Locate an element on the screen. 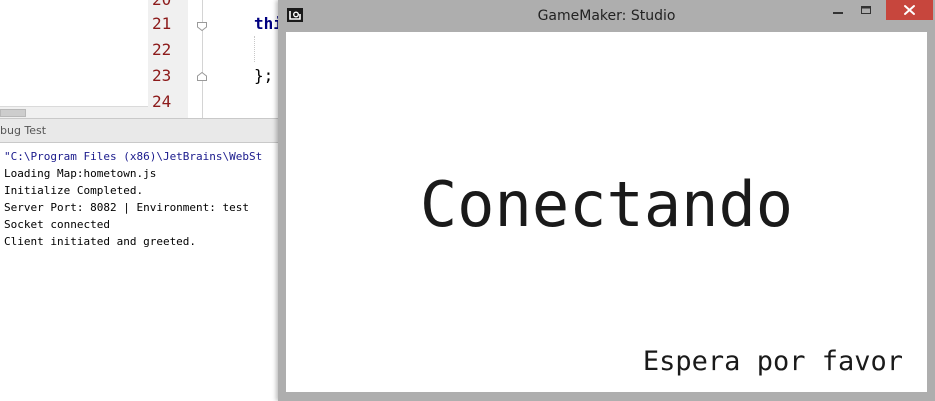  scrollbar-thumb is located at coordinates (13, 113).